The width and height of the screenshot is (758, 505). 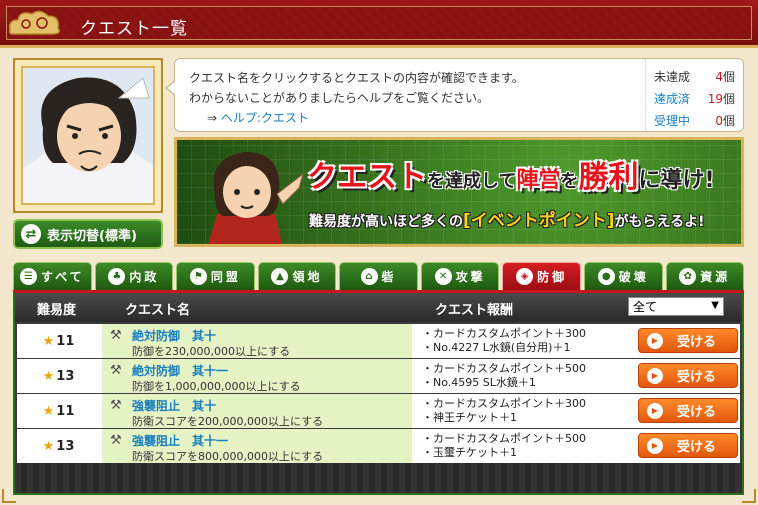 What do you see at coordinates (728, 120) in the screenshot?
I see `stat-unit: 個` at bounding box center [728, 120].